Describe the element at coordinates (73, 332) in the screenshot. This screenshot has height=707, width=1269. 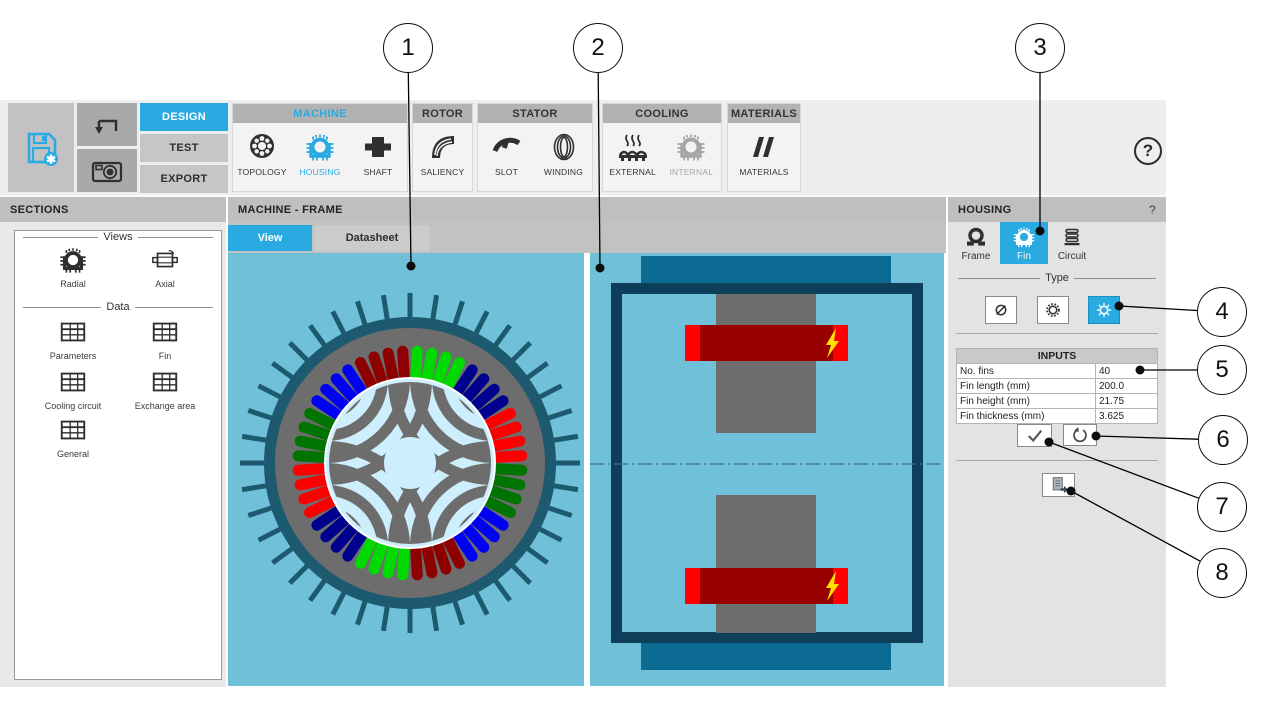
I see `parameters-table-icon` at that location.